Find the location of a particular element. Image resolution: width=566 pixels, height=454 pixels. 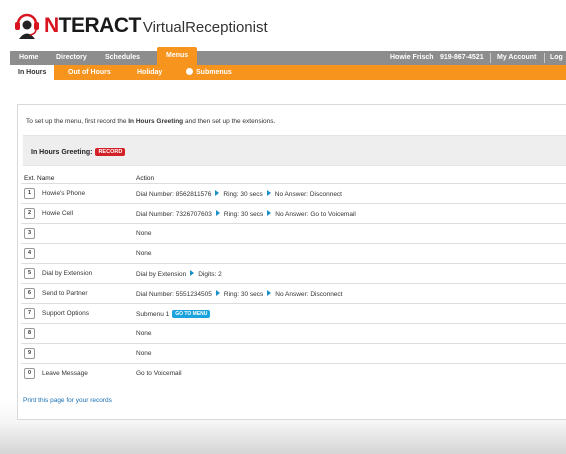

greeting-label: In Hours Greeting: is located at coordinates (62, 152).